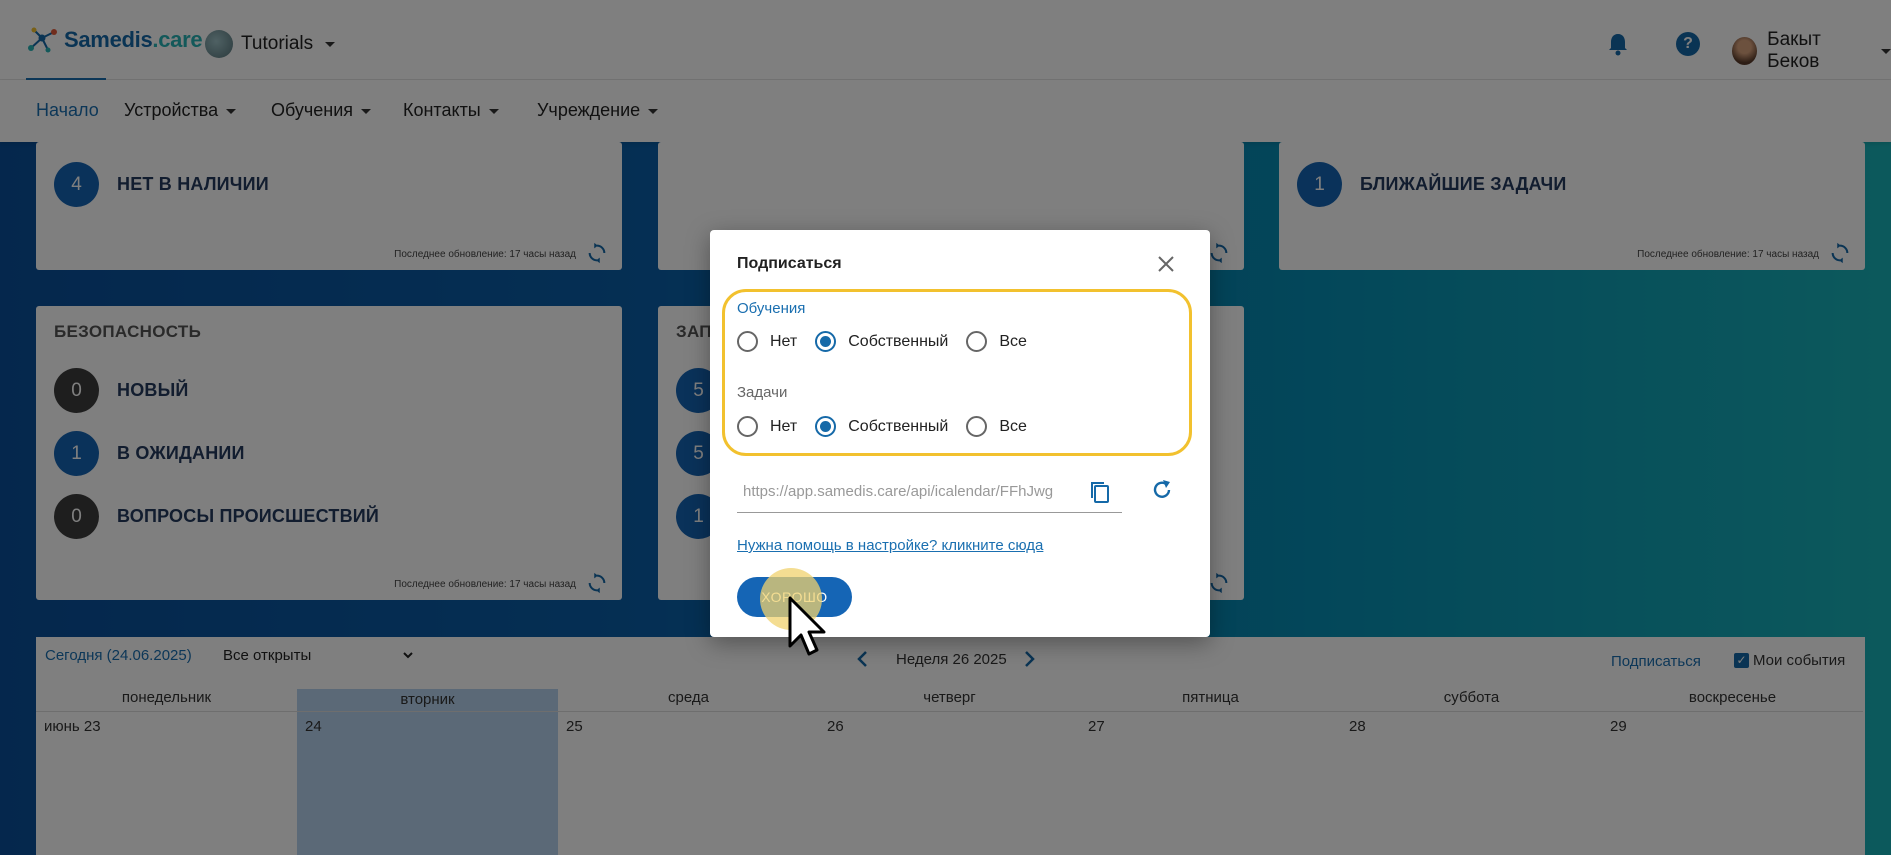 This screenshot has height=855, width=1891. I want to click on mouse-cursor-icon, so click(807, 626).